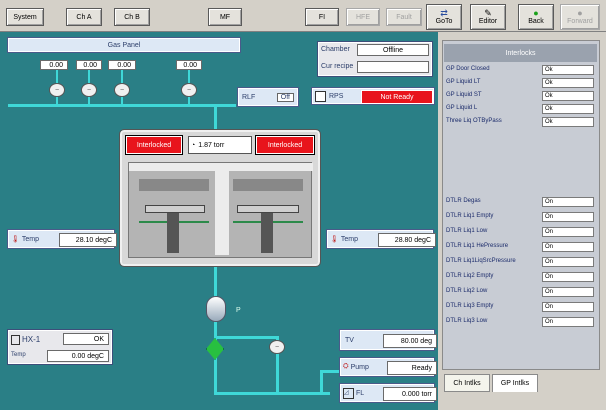 Image resolution: width=606 pixels, height=410 pixels. Describe the element at coordinates (89, 90) in the screenshot. I see `mfc-2-gauge-icon: −` at that location.